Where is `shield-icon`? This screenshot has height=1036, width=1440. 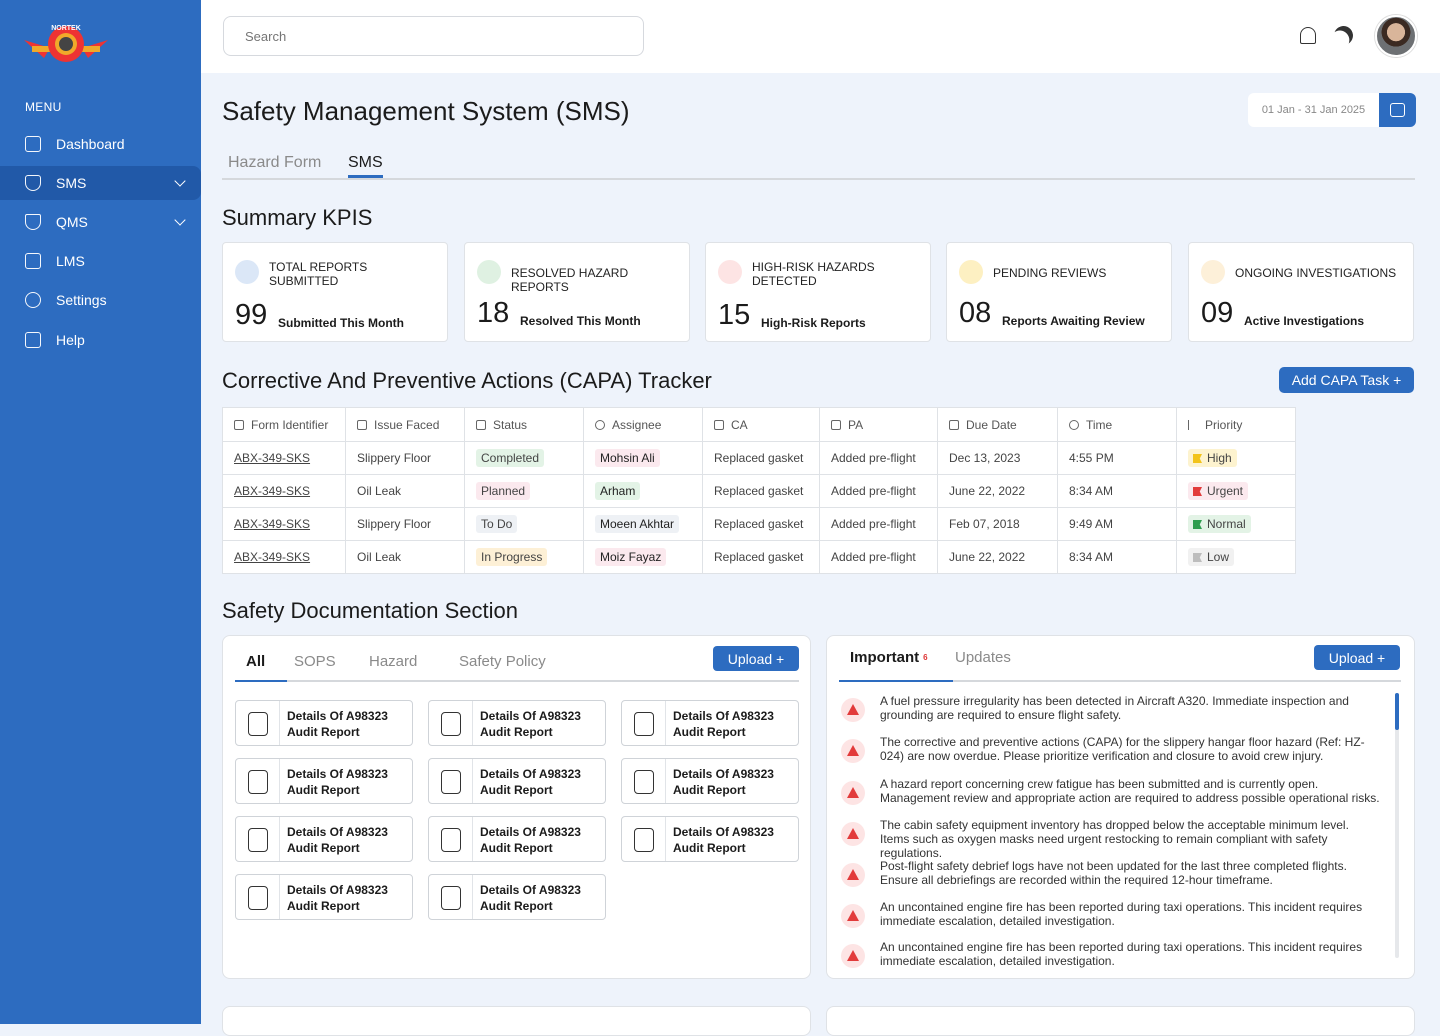
shield-icon is located at coordinates (33, 183).